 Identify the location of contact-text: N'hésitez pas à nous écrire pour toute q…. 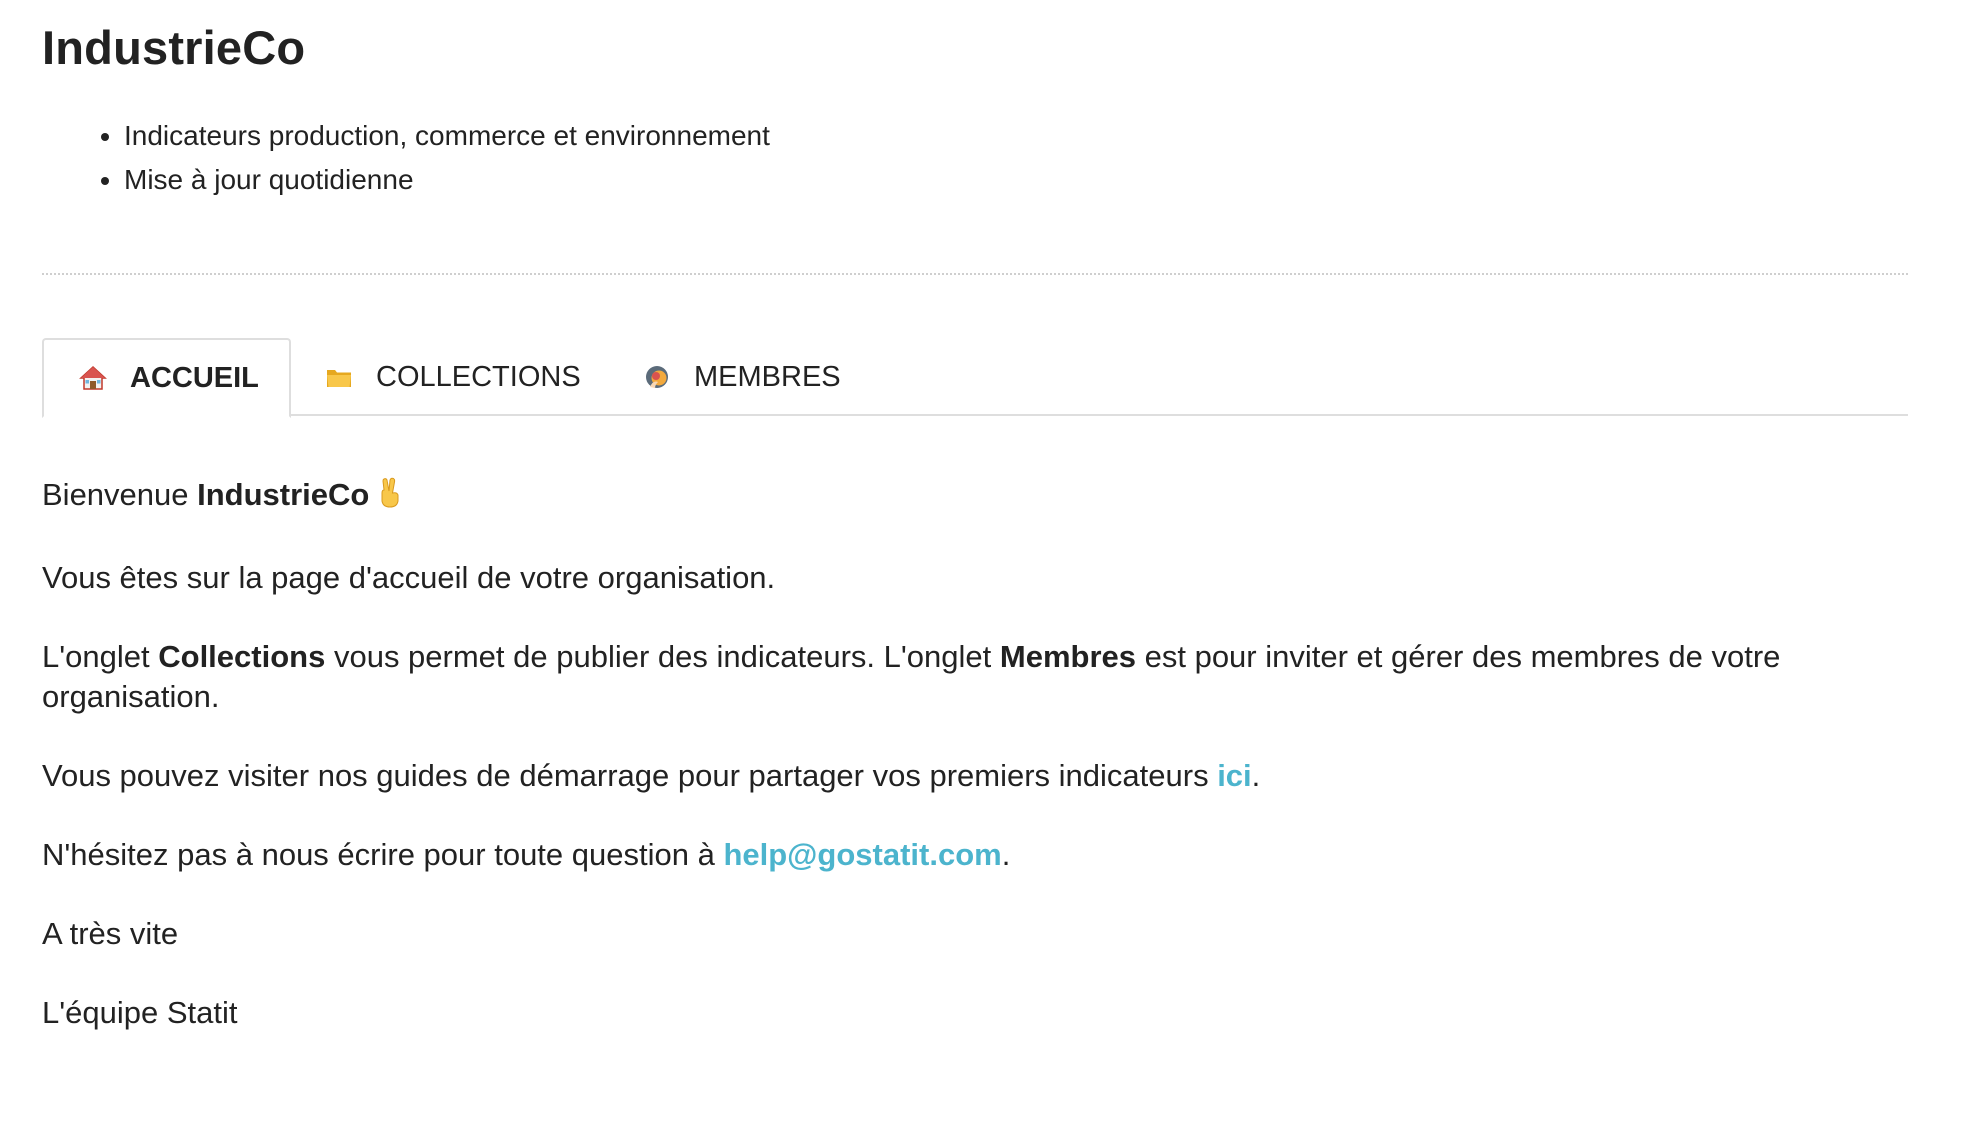
(383, 854).